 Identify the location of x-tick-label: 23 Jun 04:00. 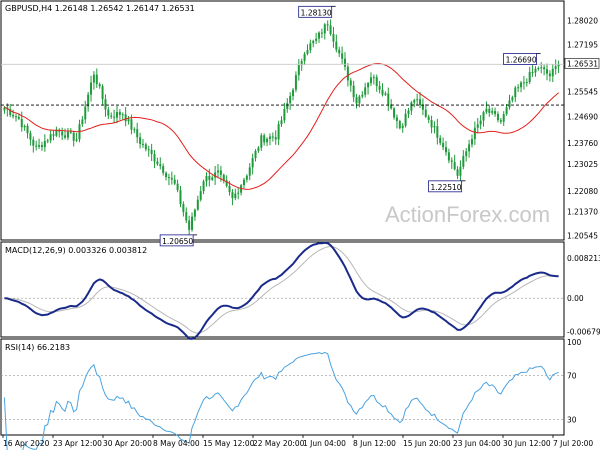
(477, 443).